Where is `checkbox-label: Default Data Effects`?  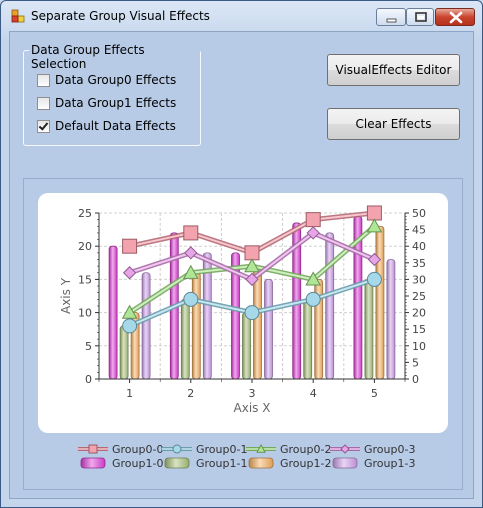
checkbox-label: Default Data Effects is located at coordinates (115, 126).